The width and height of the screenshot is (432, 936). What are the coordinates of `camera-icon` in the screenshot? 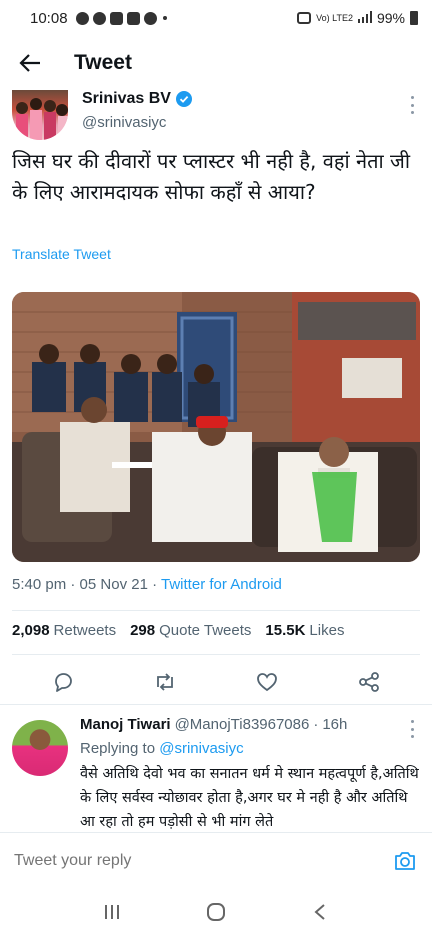 It's located at (405, 861).